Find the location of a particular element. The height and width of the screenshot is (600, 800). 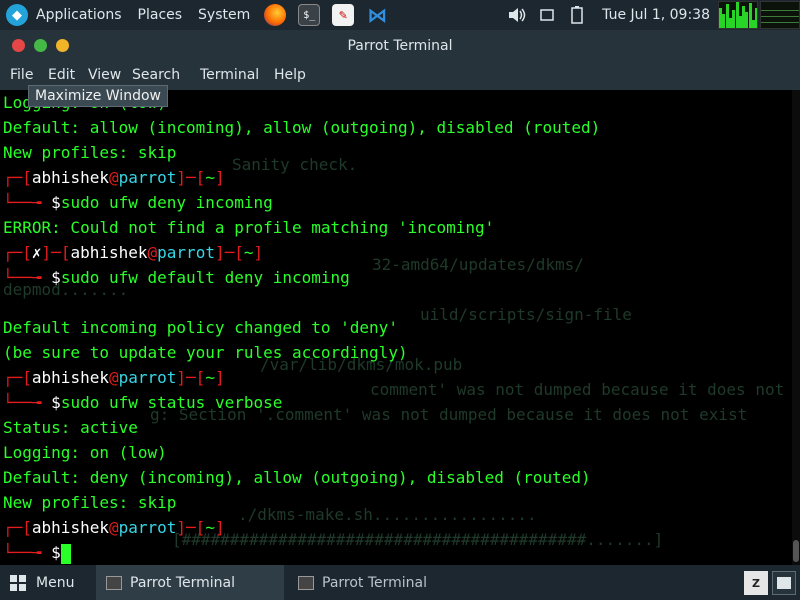

archive-icon: Z is located at coordinates (756, 583).